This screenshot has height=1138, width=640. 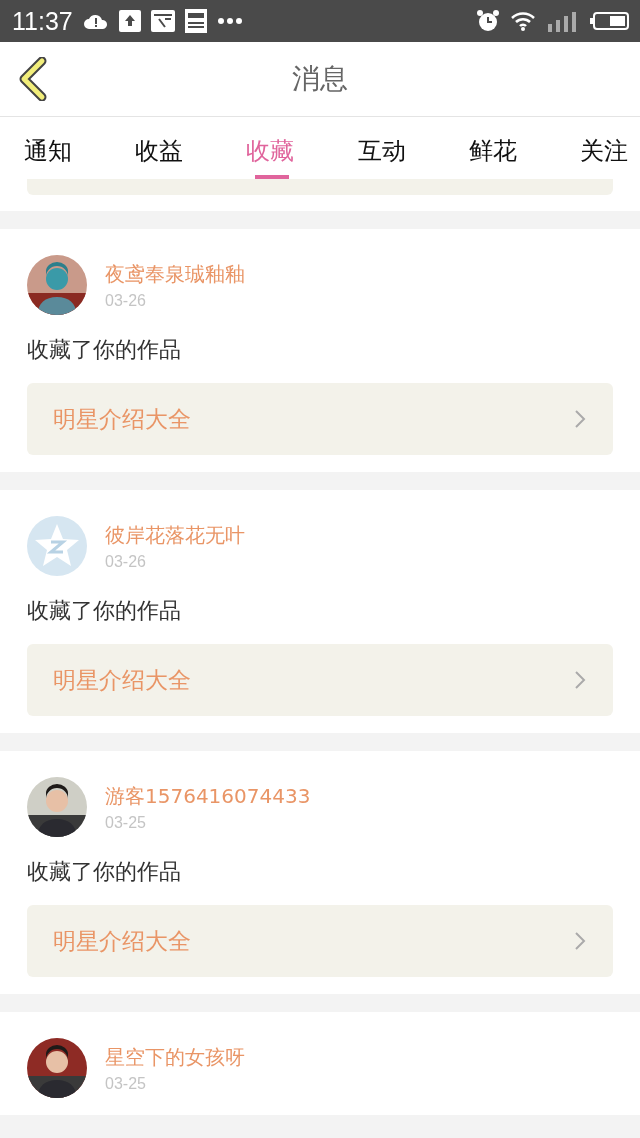 I want to click on more-icon, so click(x=229, y=21).